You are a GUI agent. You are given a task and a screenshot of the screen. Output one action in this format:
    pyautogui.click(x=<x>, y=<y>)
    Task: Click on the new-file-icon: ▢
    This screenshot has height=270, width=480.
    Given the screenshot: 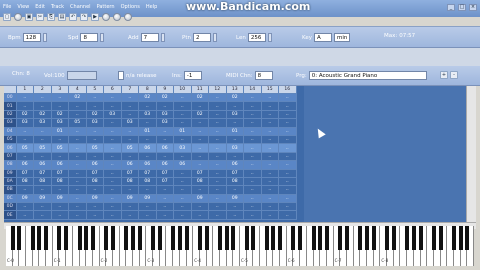 What is the action you would take?
    pyautogui.click(x=7, y=17)
    